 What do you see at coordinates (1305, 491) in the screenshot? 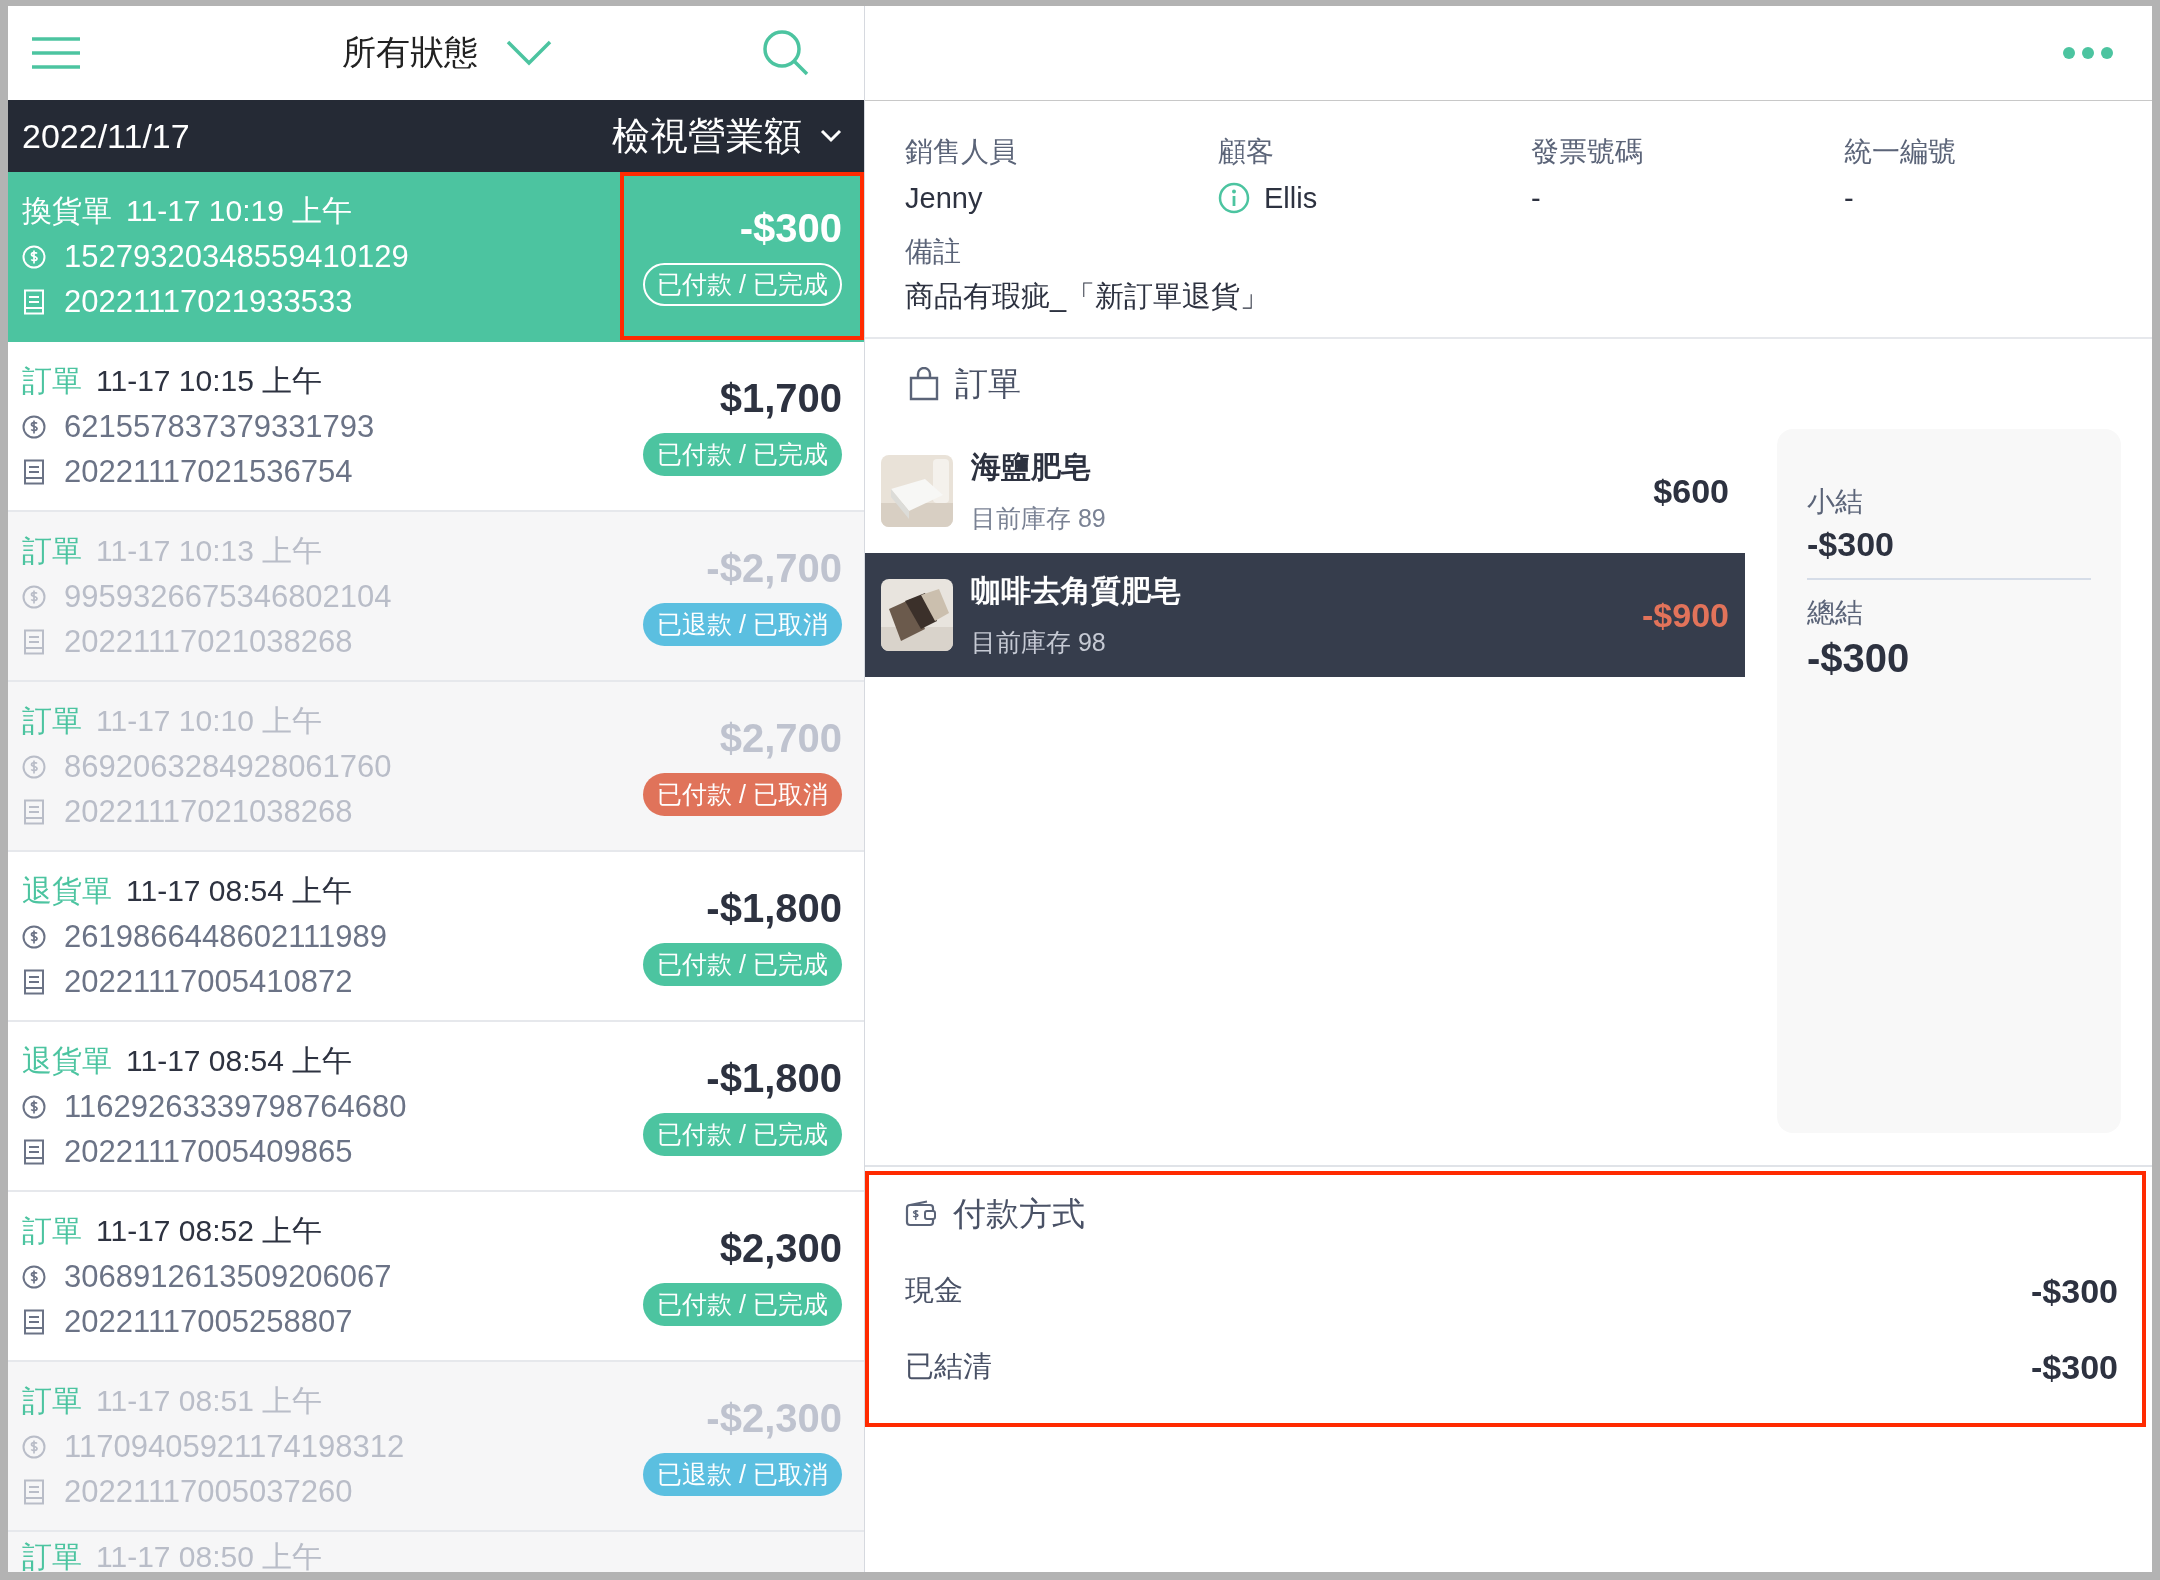
I see `order-item: 海鹽肥皂 目前庫存 89 $600` at bounding box center [1305, 491].